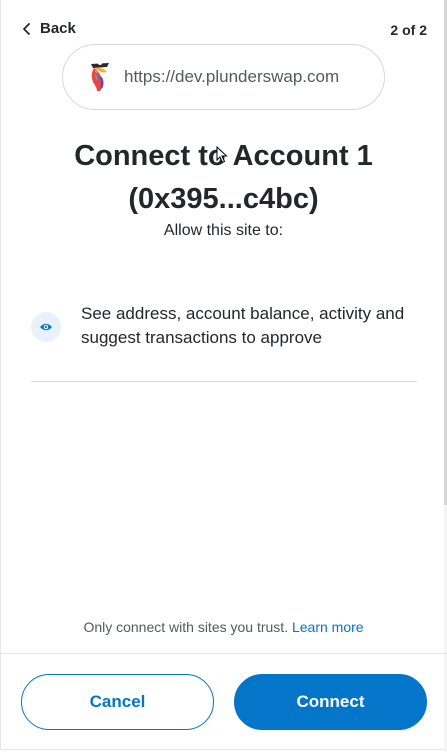 This screenshot has height=752, width=447. I want to click on pirate-parrot-logo-icon, so click(100, 76).